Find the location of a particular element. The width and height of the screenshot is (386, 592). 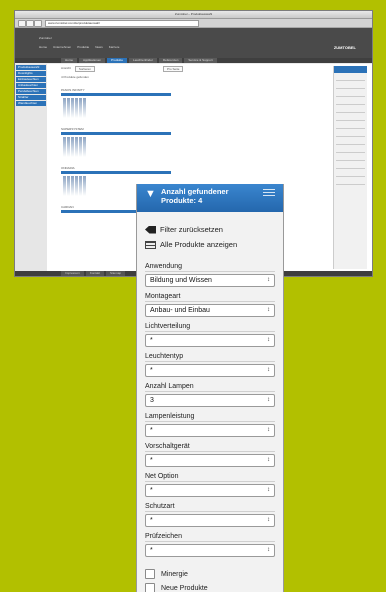

left-nav-item: Produktauswahl is located at coordinates (31, 67).